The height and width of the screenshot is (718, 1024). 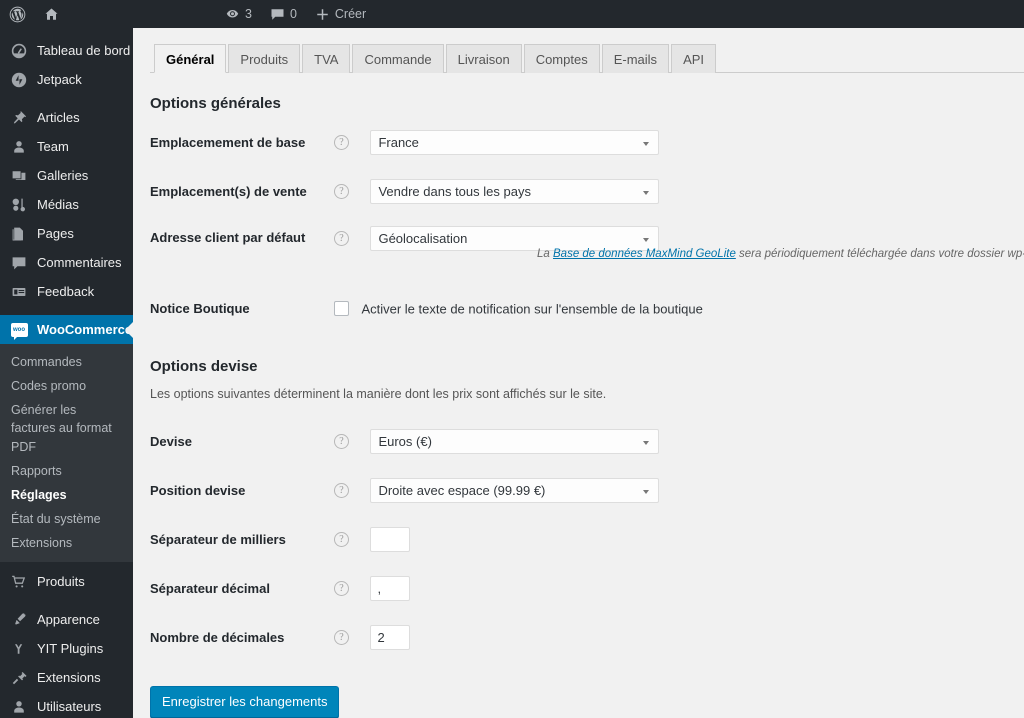 I want to click on sidebar-item-extensions: Extensions, so click(x=66, y=677).